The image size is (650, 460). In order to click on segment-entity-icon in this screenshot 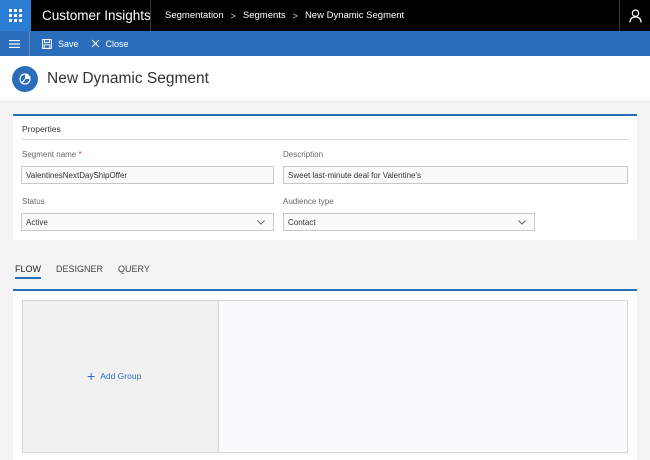, I will do `click(25, 78)`.